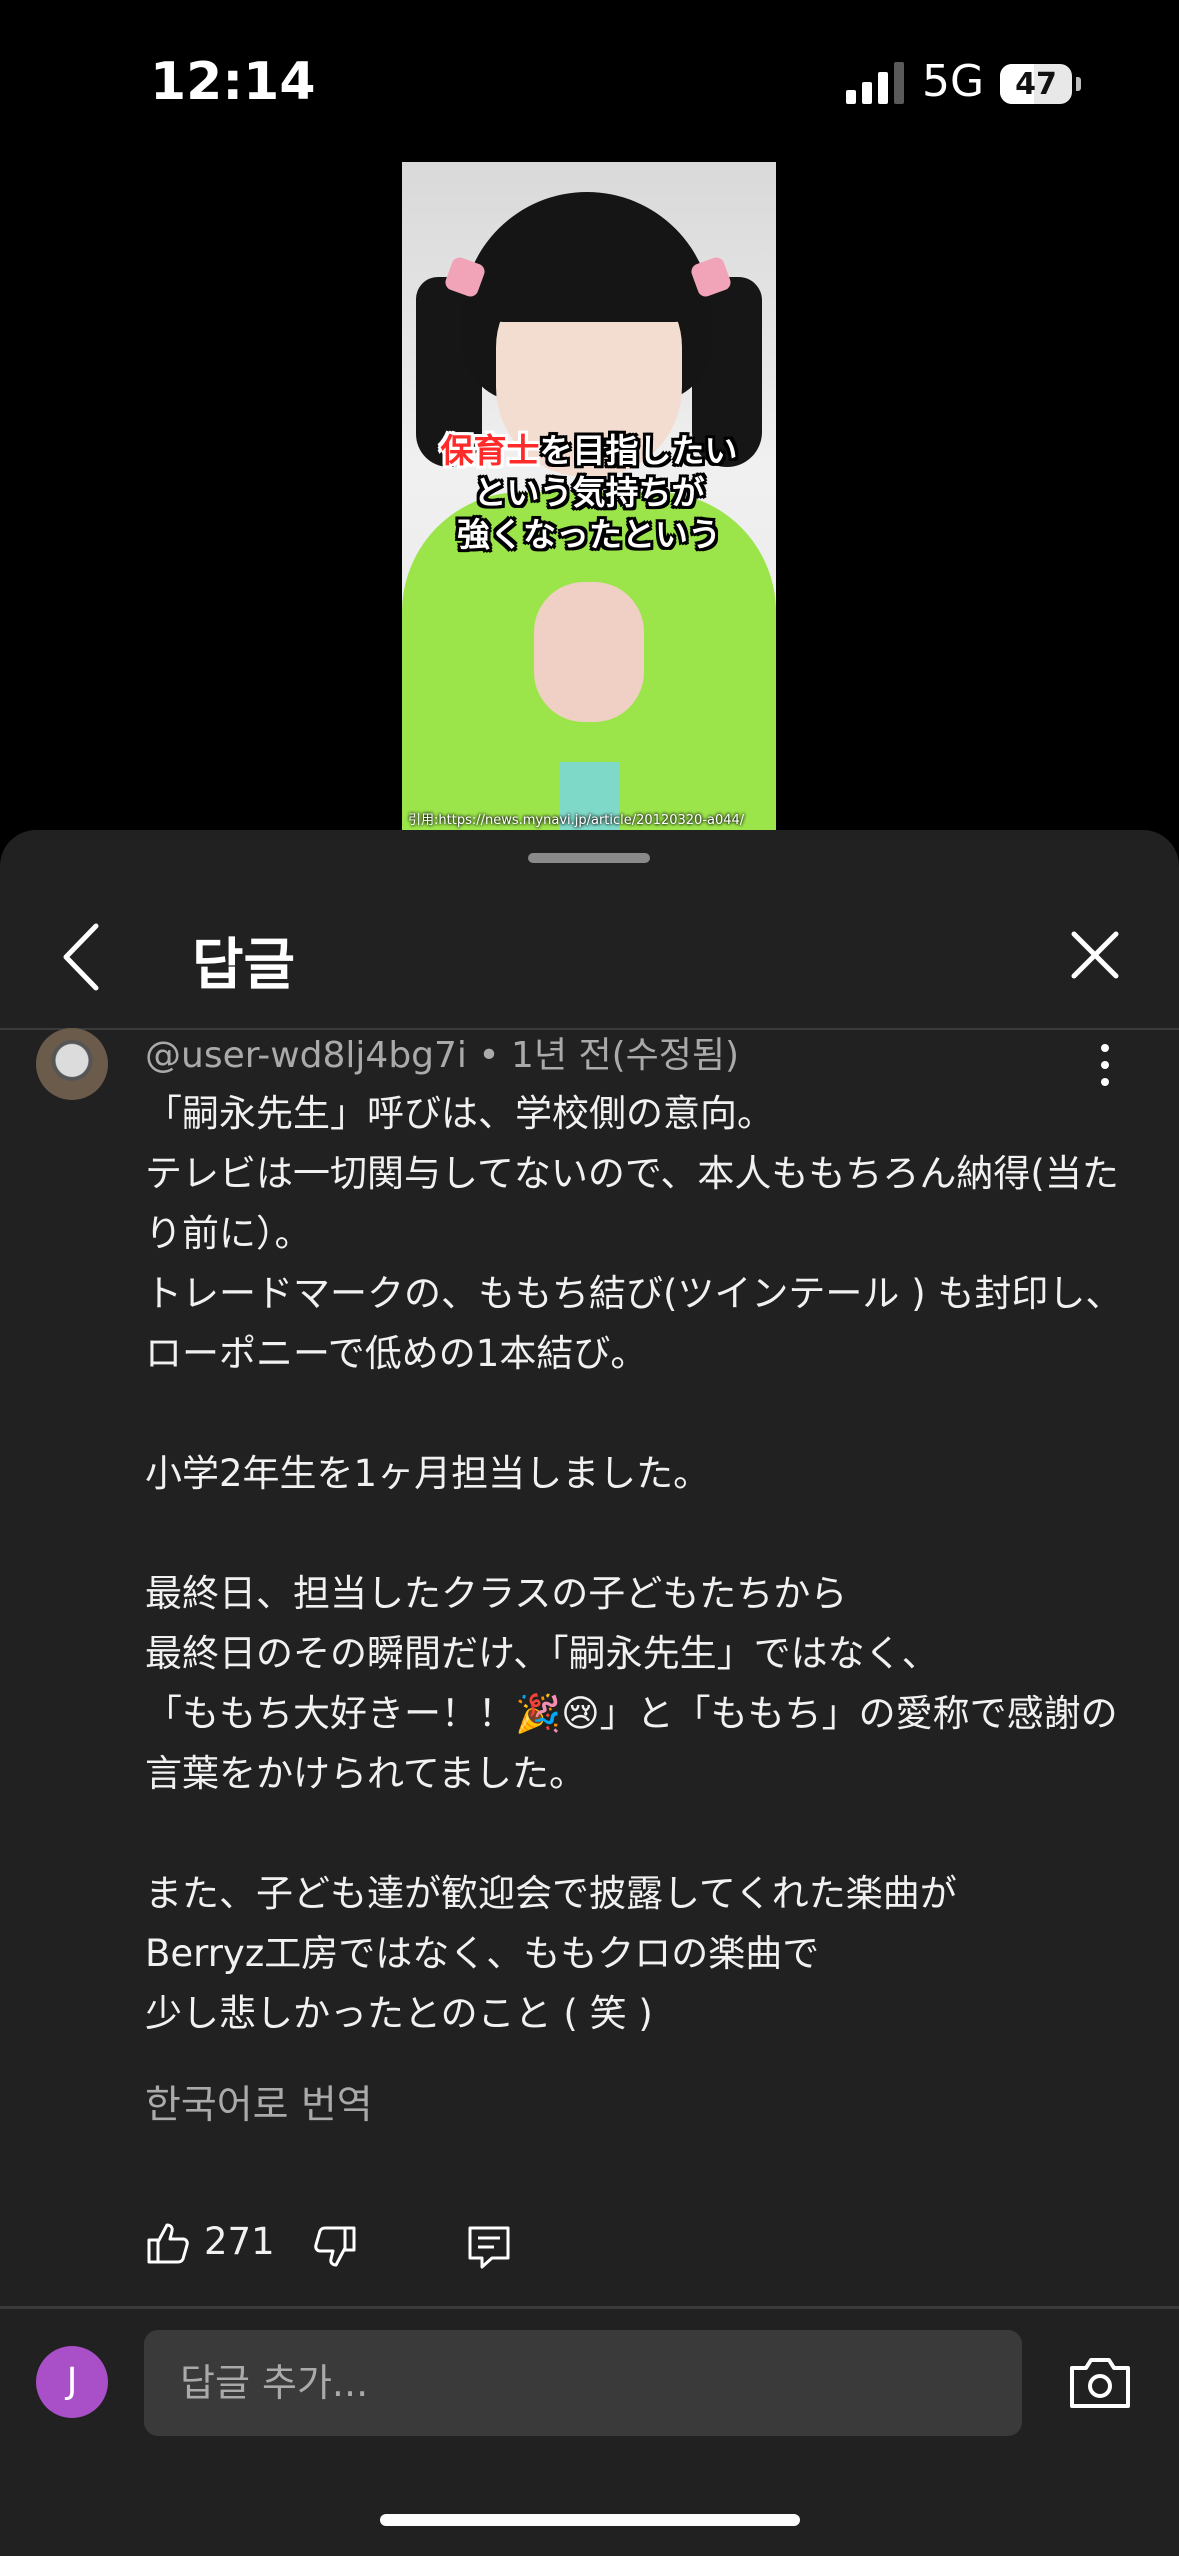 Image resolution: width=1179 pixels, height=2556 pixels. What do you see at coordinates (589, 2307) in the screenshot?
I see `composer-divider` at bounding box center [589, 2307].